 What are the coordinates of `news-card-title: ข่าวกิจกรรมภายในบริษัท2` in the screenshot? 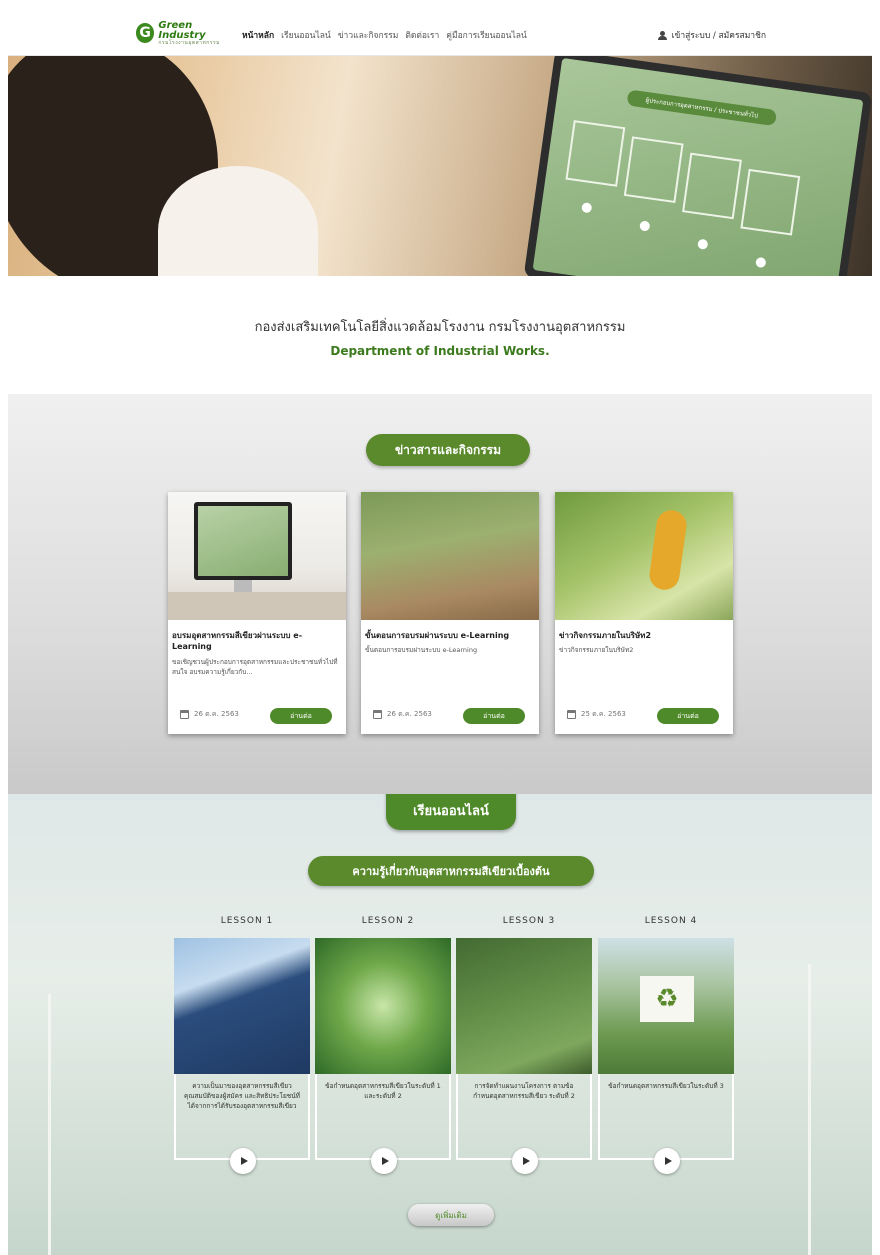 It's located at (643, 635).